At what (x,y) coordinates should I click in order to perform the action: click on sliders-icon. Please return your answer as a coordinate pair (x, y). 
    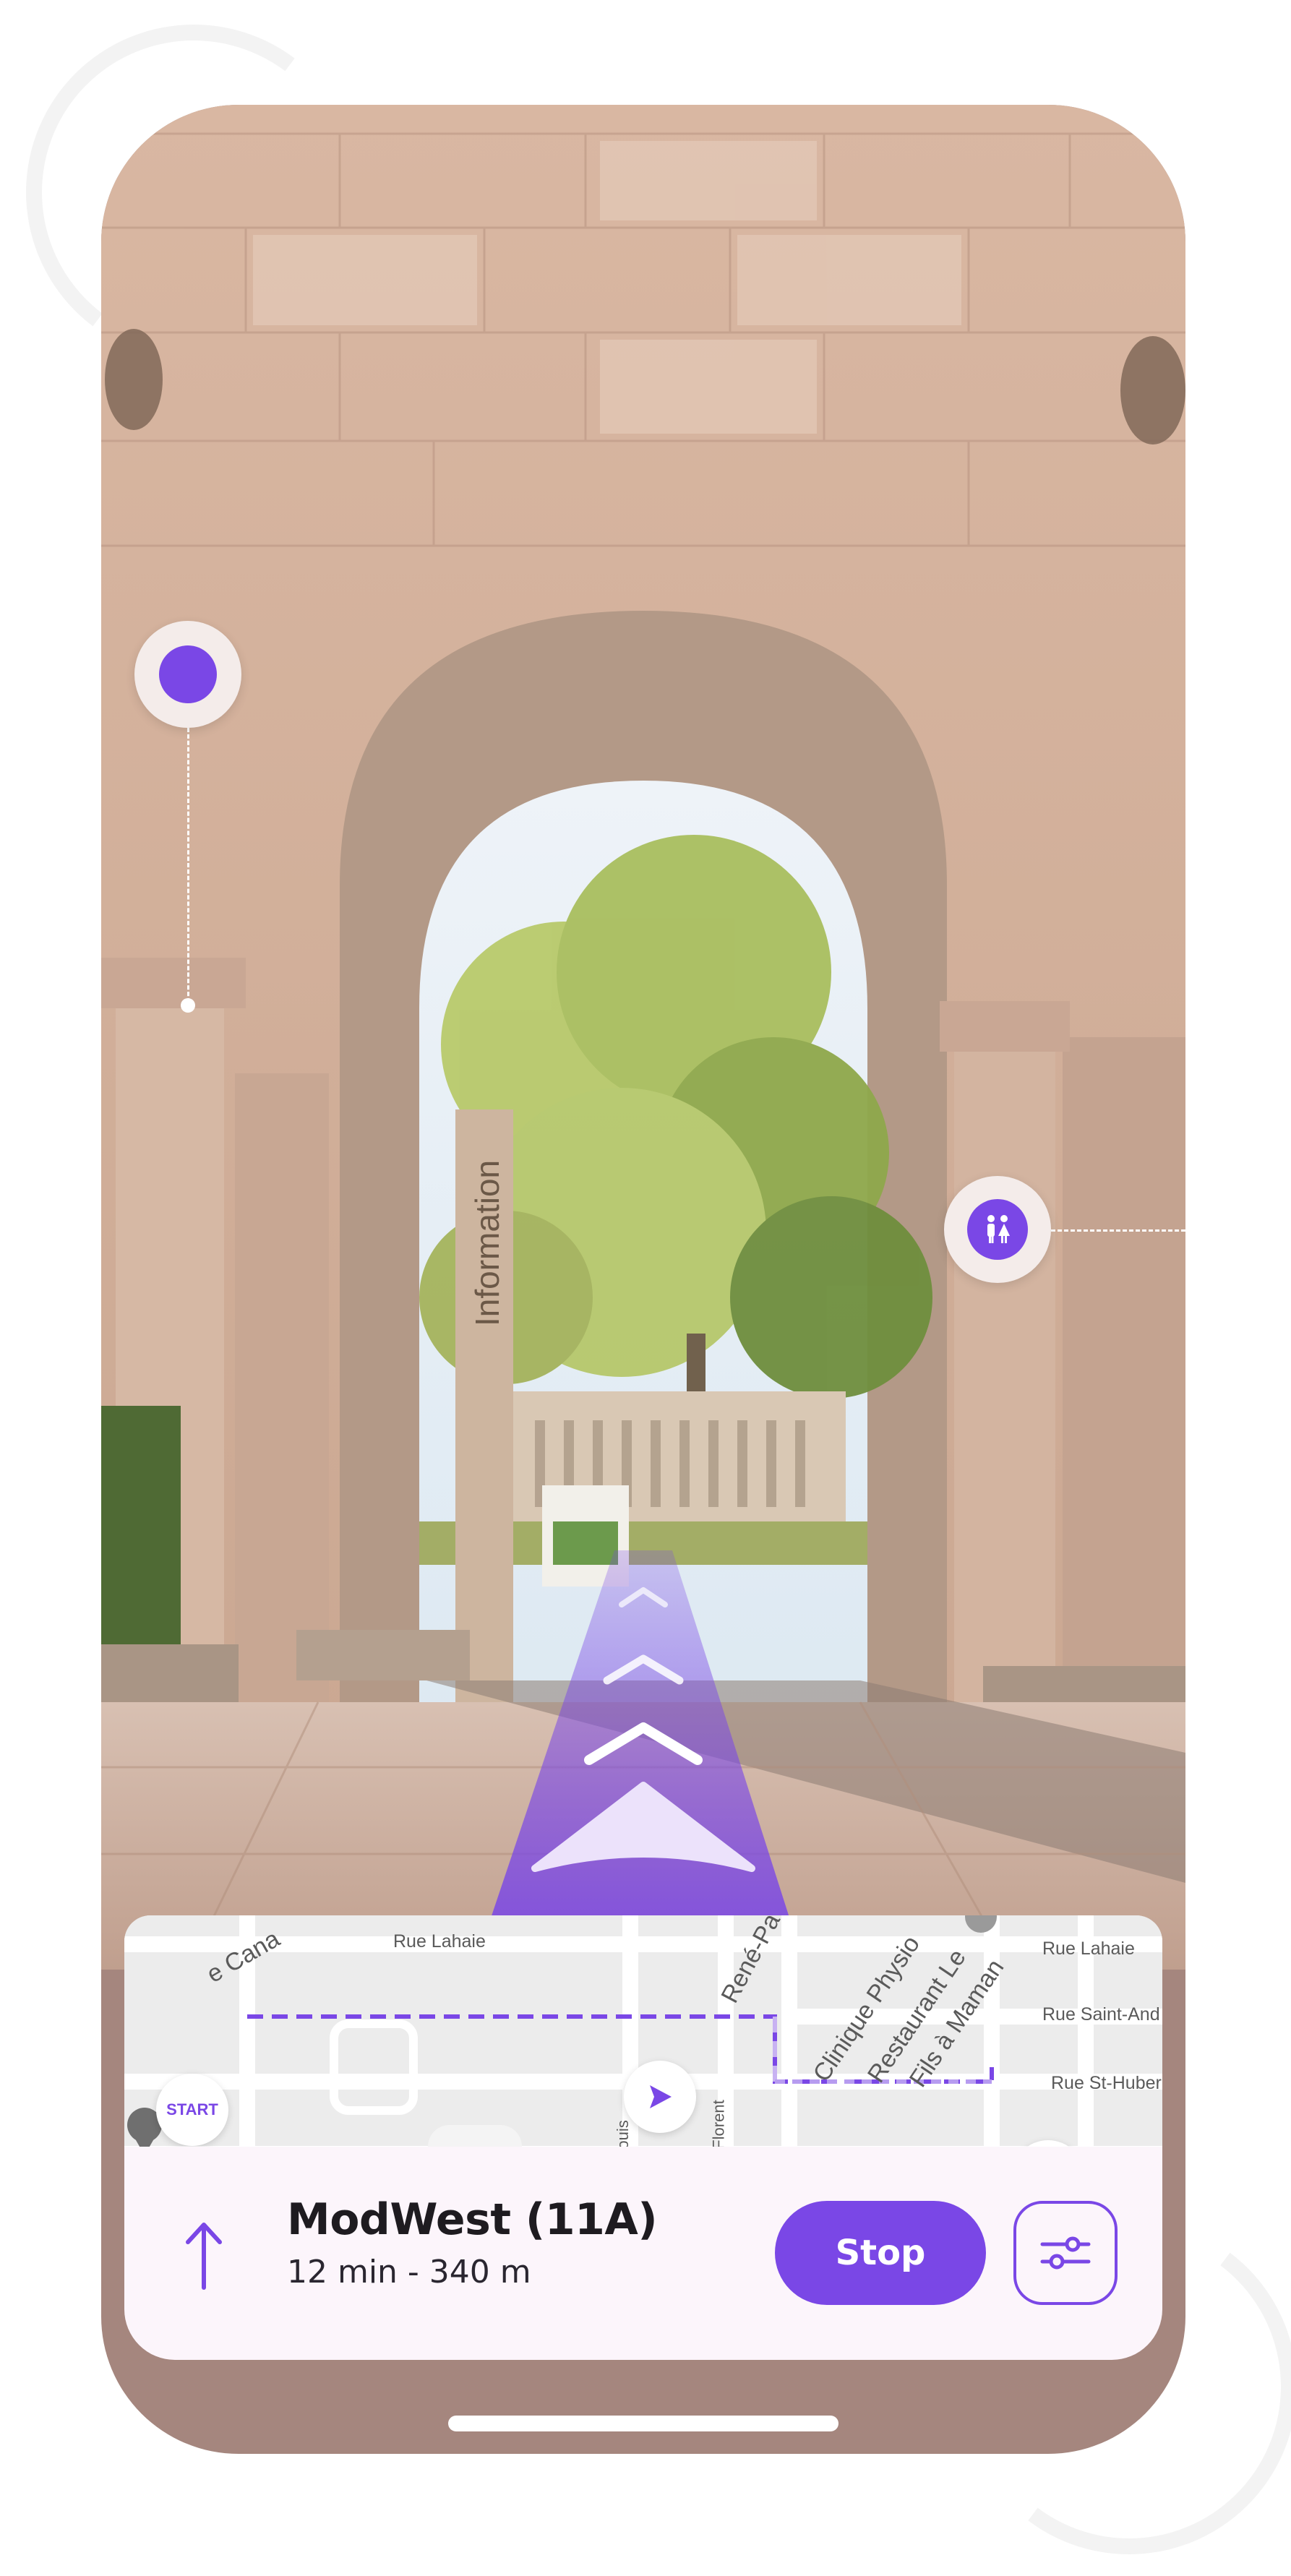
    Looking at the image, I should click on (1065, 2253).